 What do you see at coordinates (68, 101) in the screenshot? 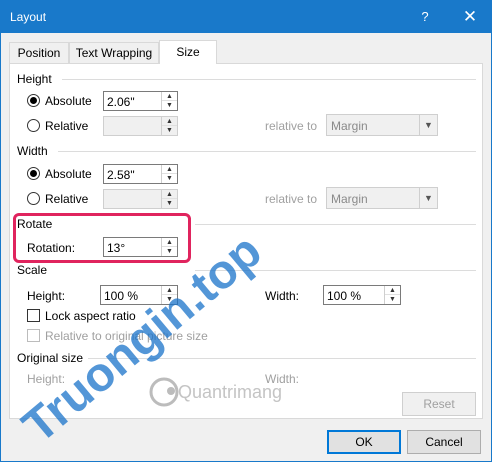
I see `height-absolute-label: Absolute` at bounding box center [68, 101].